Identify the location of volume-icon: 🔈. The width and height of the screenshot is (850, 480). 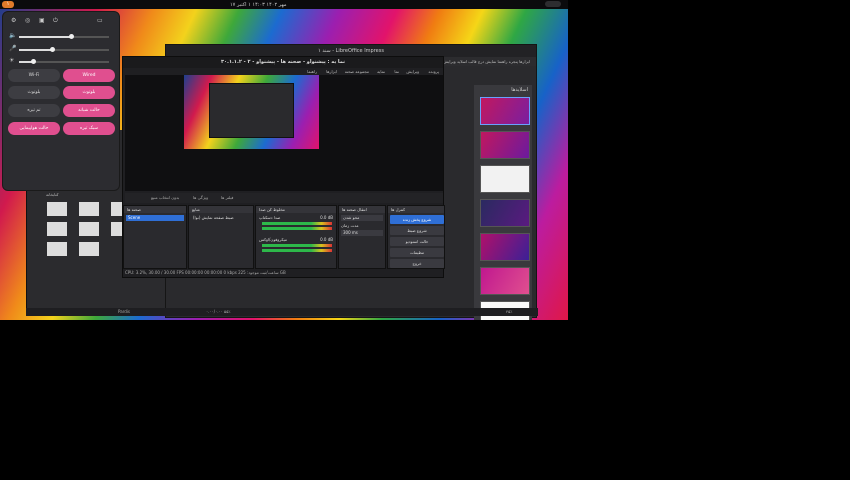
(13, 35).